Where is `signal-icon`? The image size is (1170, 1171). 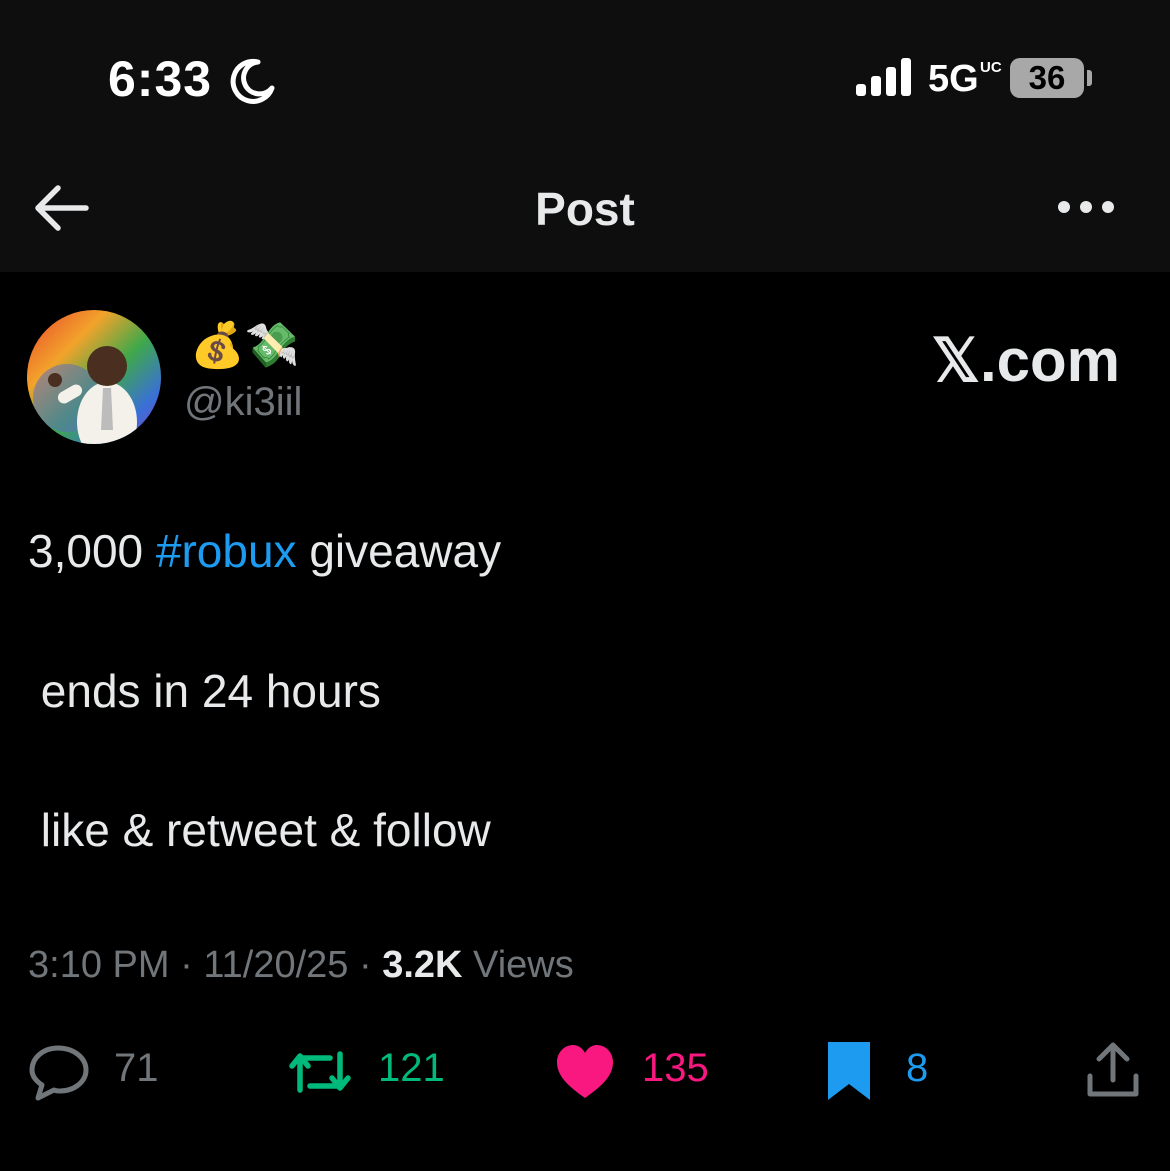 signal-icon is located at coordinates (883, 77).